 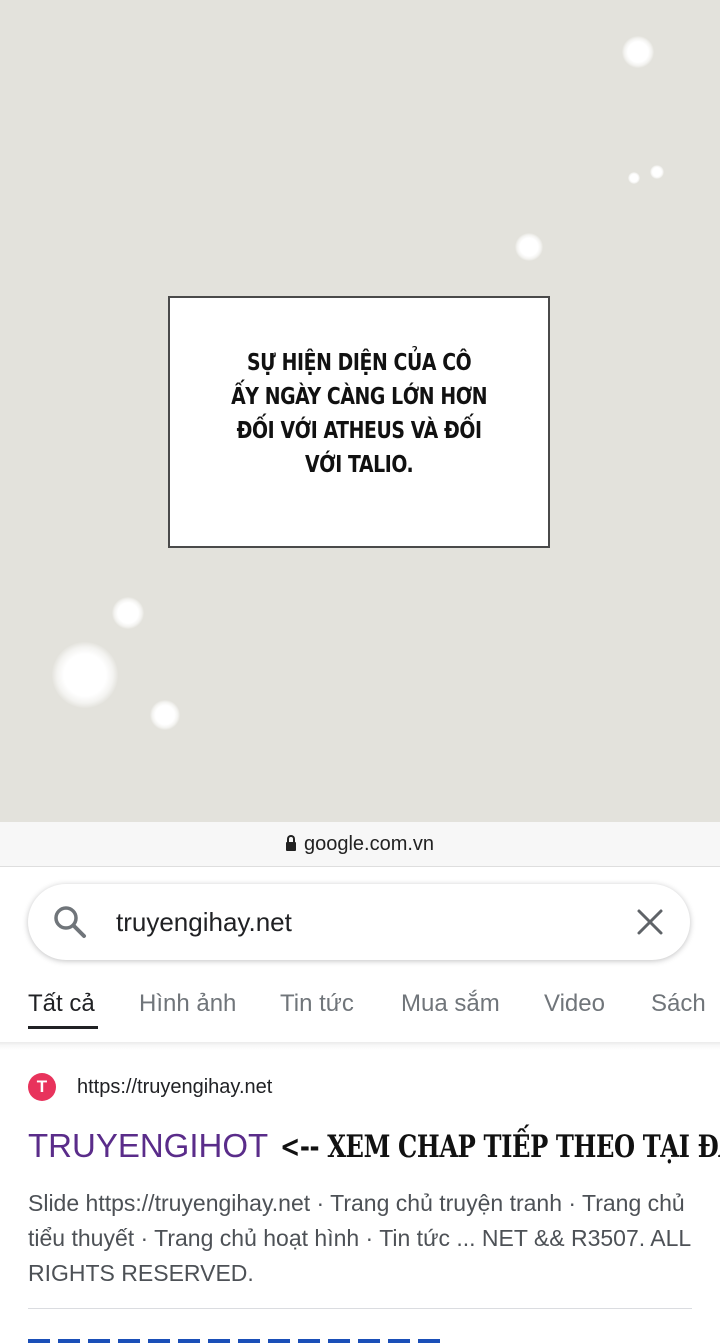 I want to click on clear-icon, so click(x=650, y=922).